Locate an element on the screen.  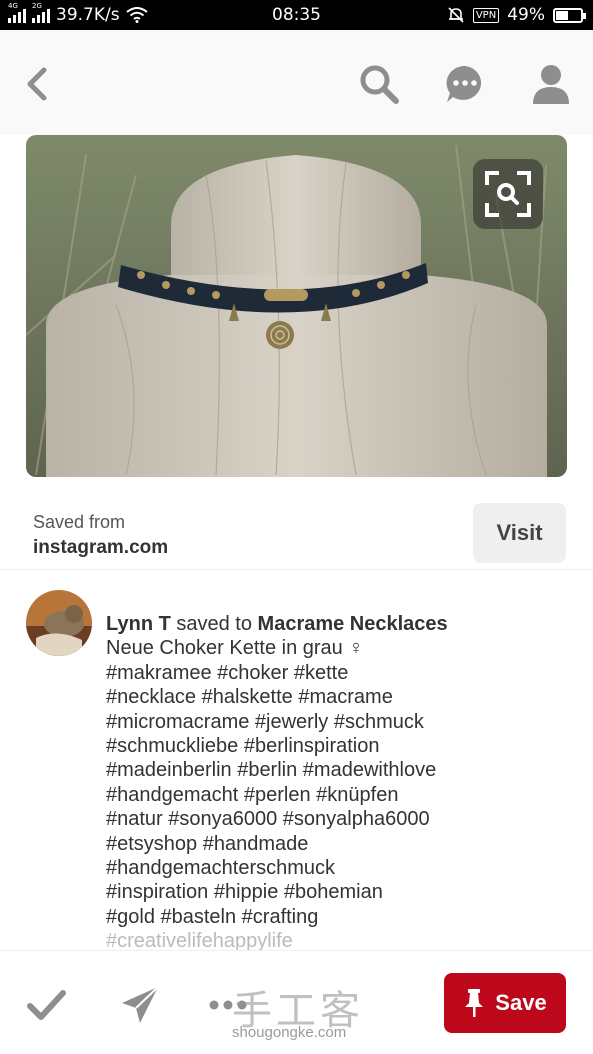
visual-search-button is located at coordinates (508, 194).